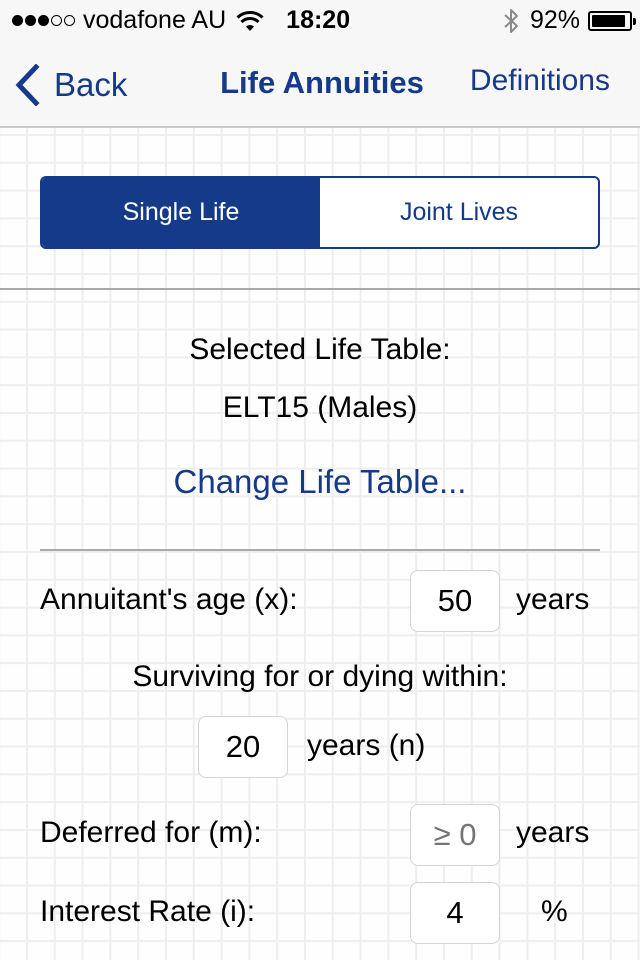  I want to click on bluetooth-icon, so click(511, 20).